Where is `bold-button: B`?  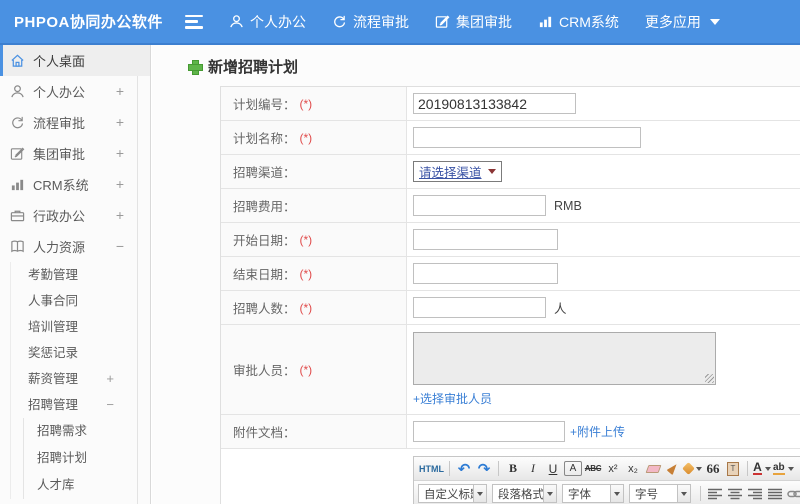 bold-button: B is located at coordinates (513, 468).